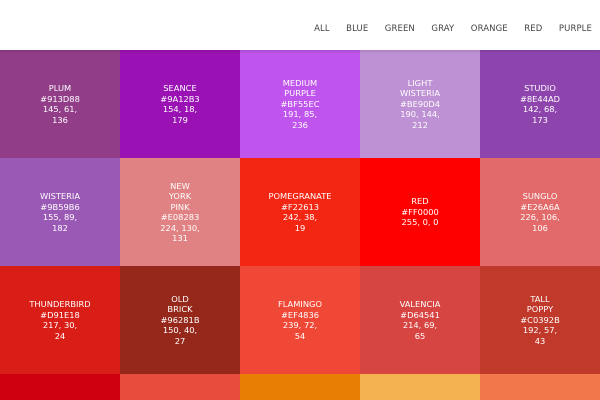 This screenshot has width=600, height=400. What do you see at coordinates (540, 298) in the screenshot?
I see `color-name: TALL` at bounding box center [540, 298].